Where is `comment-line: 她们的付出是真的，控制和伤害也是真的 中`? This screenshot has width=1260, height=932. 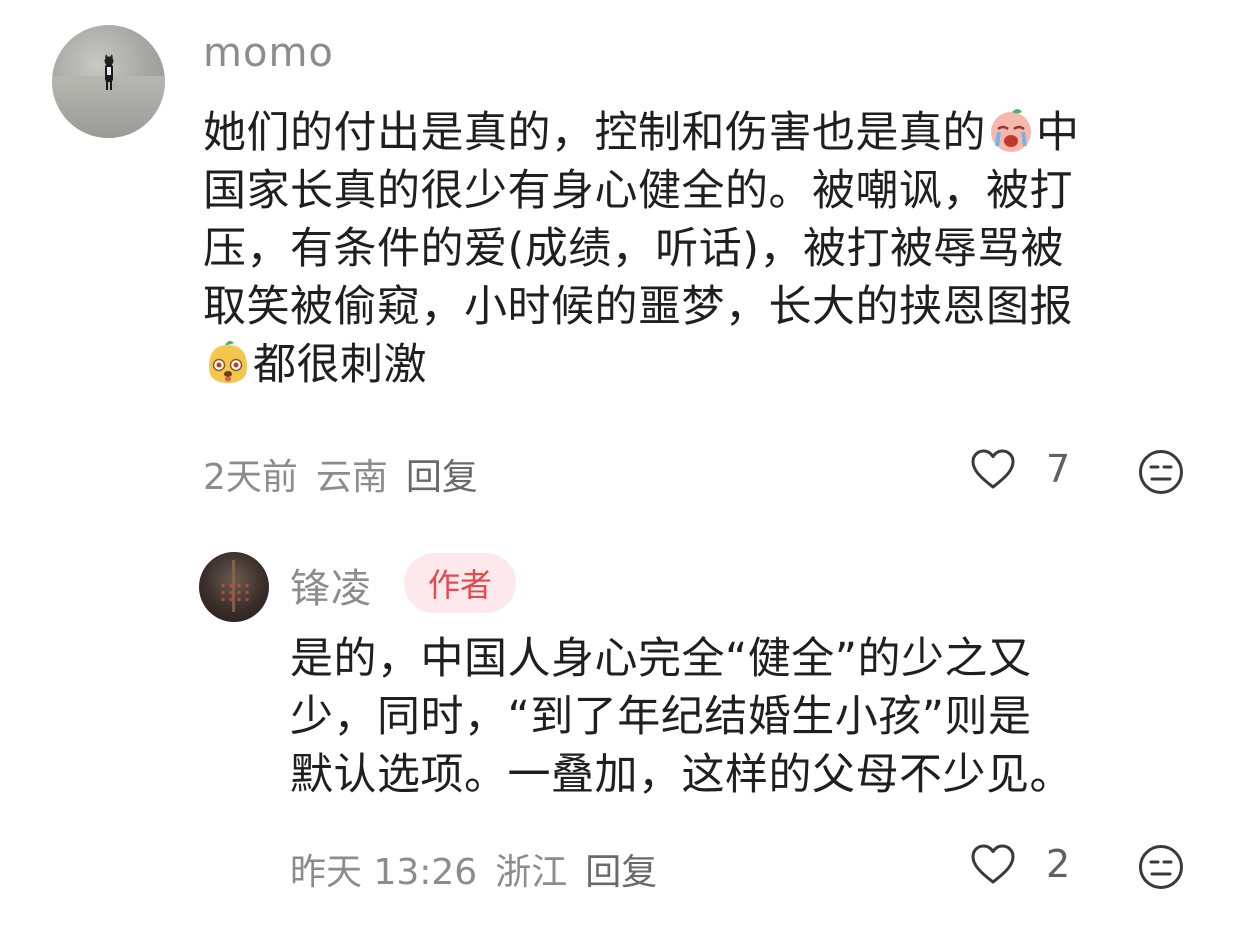 comment-line: 她们的付出是真的，控制和伤害也是真的 中 is located at coordinates (703, 133).